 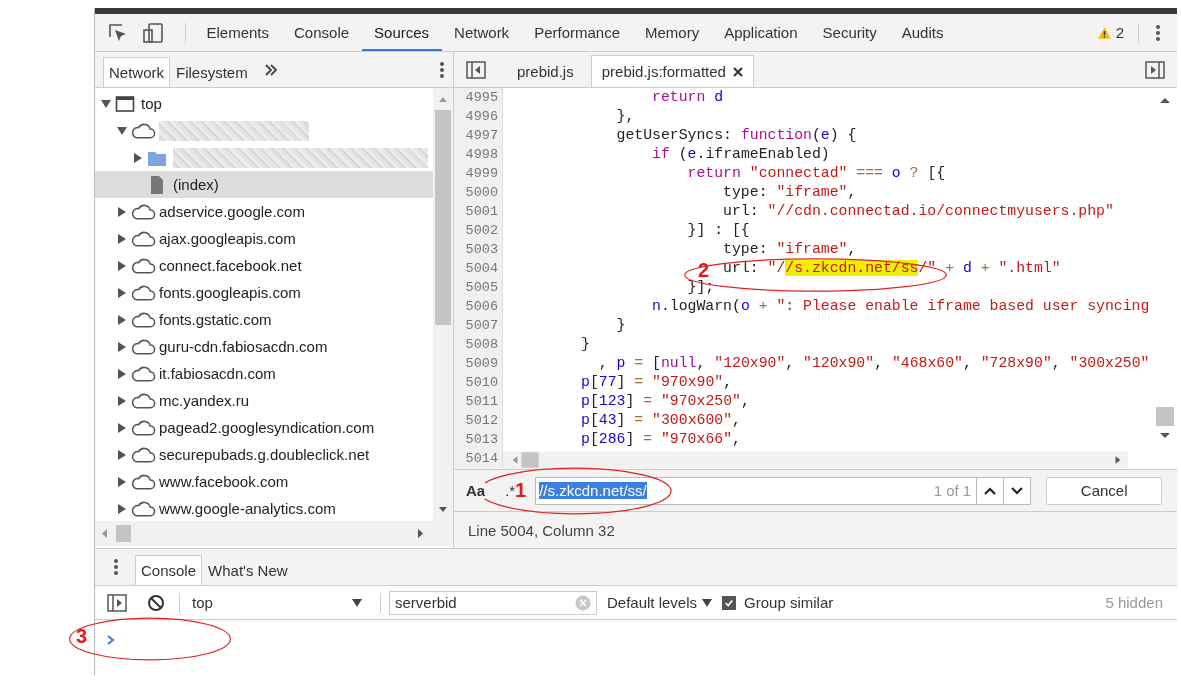 What do you see at coordinates (270, 69) in the screenshot?
I see `more-tabs-icon` at bounding box center [270, 69].